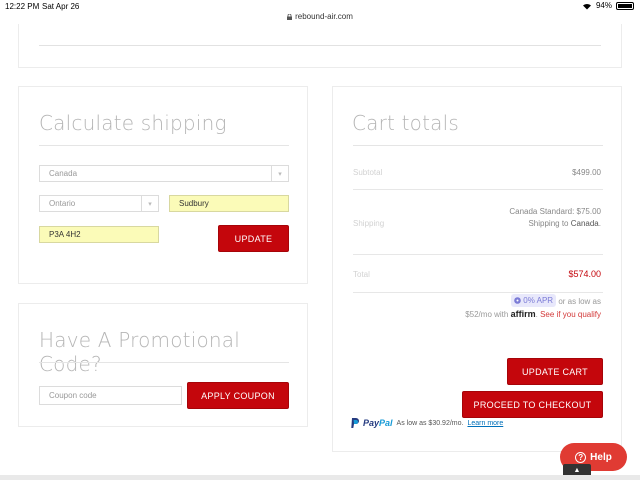  What do you see at coordinates (555, 371) in the screenshot?
I see `update-cart-button: UPDATE CART` at bounding box center [555, 371].